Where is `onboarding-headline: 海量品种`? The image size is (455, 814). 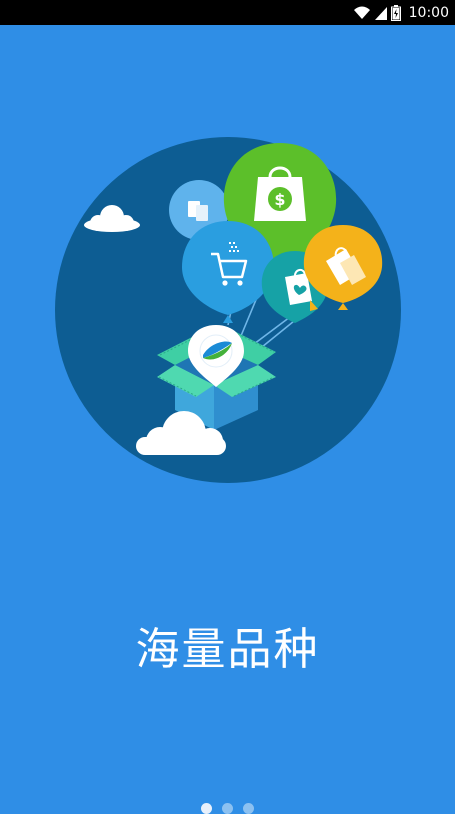 onboarding-headline: 海量品种 is located at coordinates (227, 649).